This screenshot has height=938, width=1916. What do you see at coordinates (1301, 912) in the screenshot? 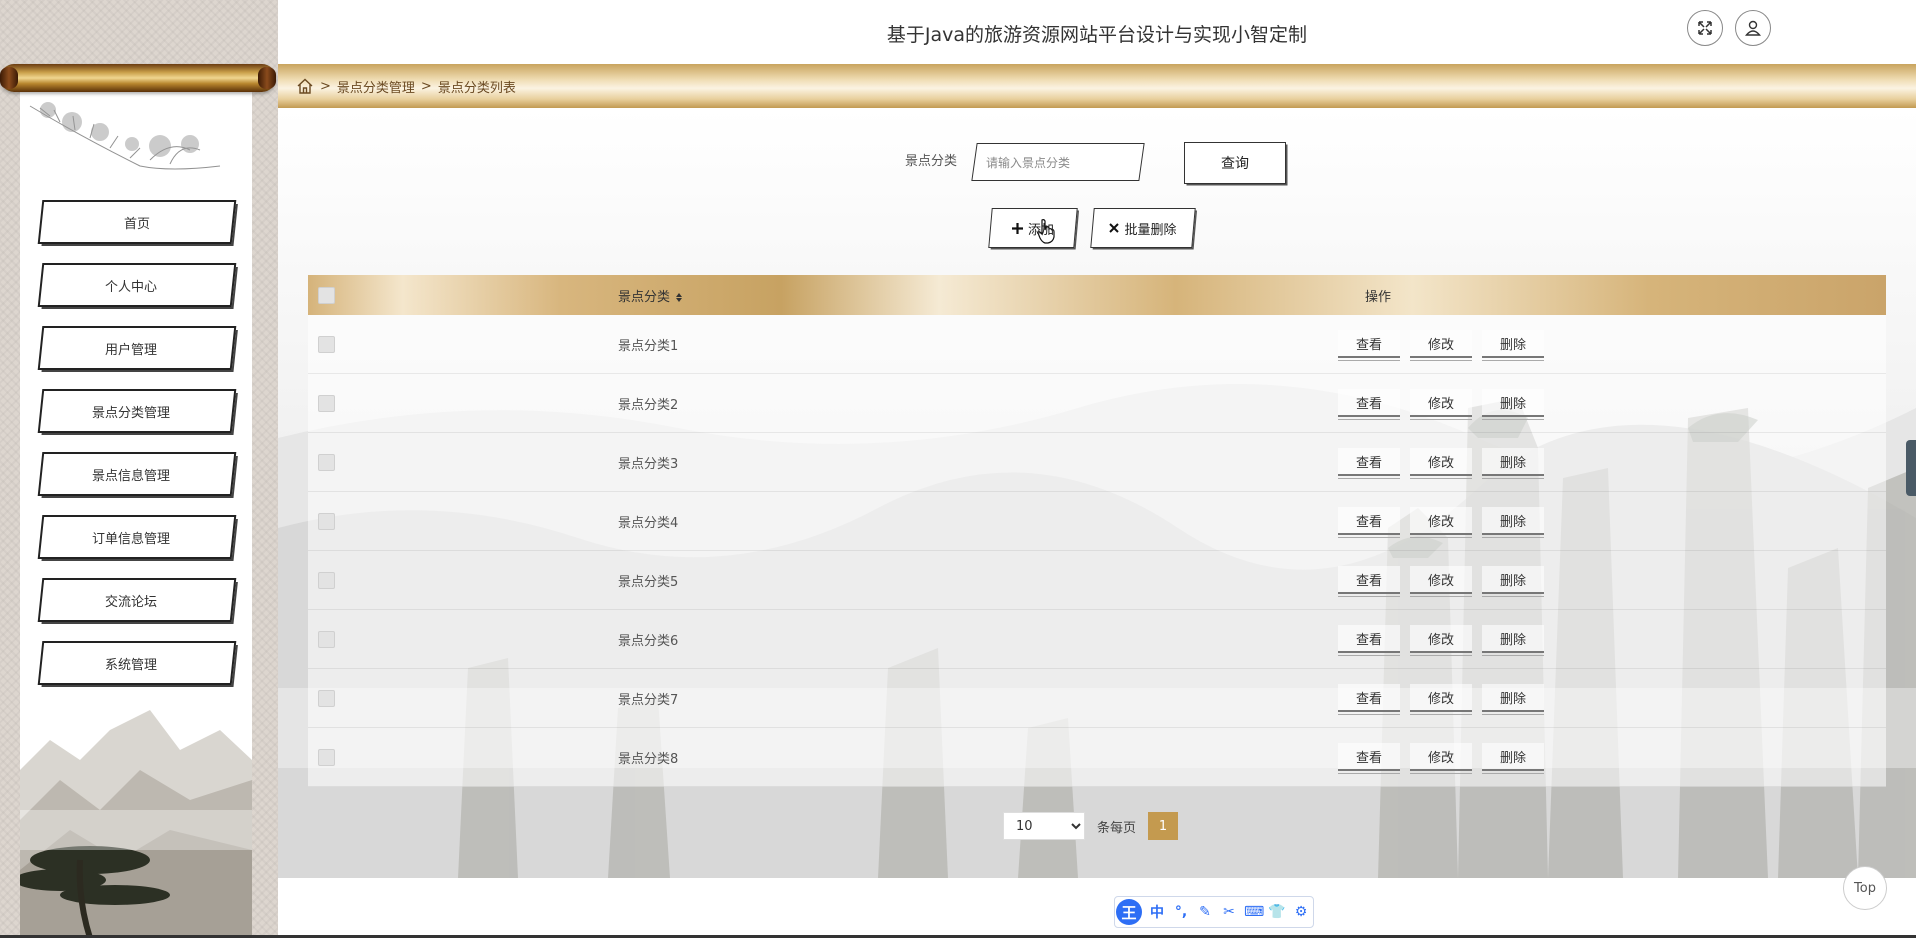
I see `ime-settings-icon: ⚙` at bounding box center [1301, 912].